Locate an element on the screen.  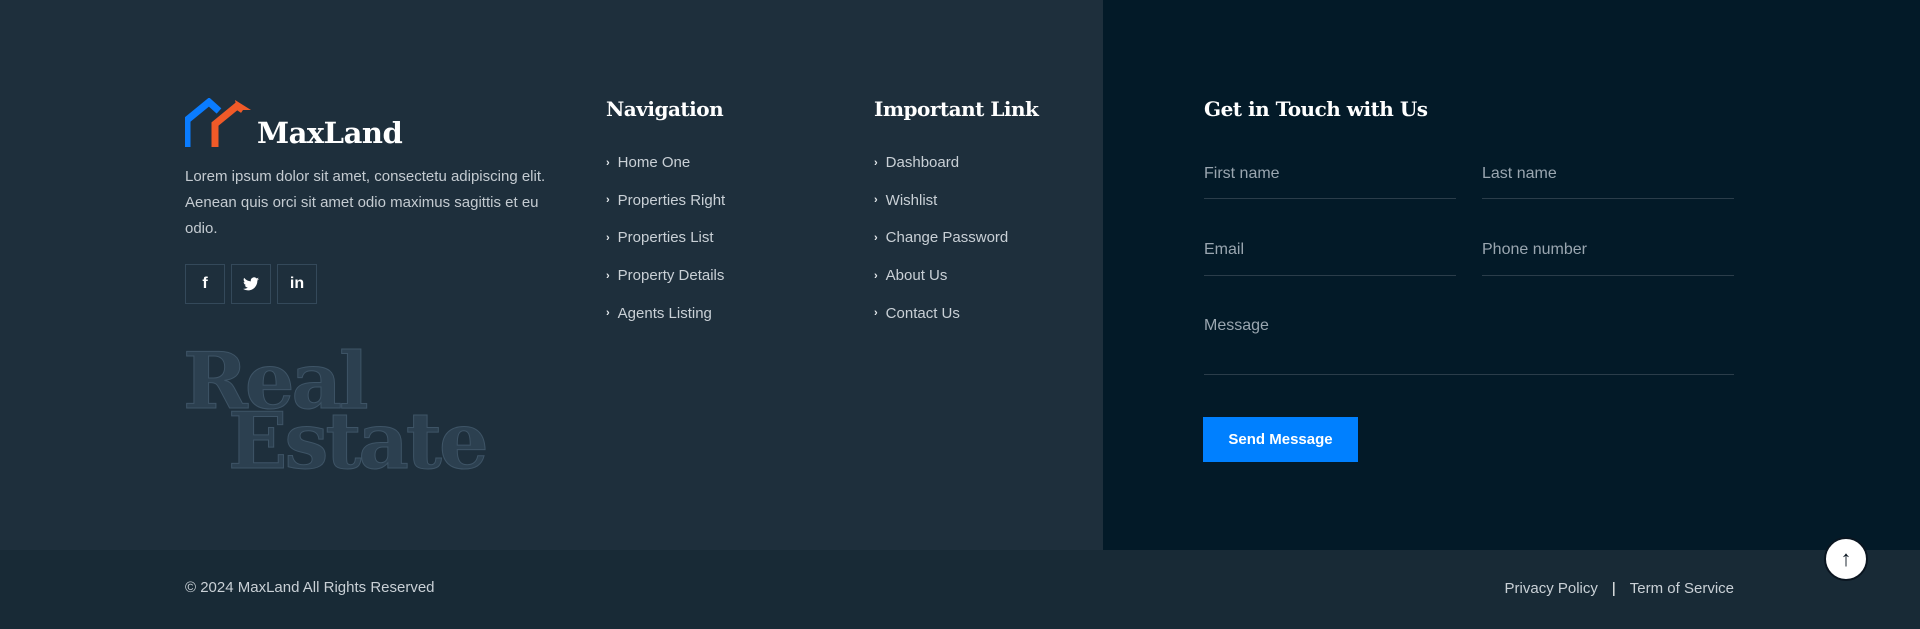
facebook-icon: f is located at coordinates (205, 283).